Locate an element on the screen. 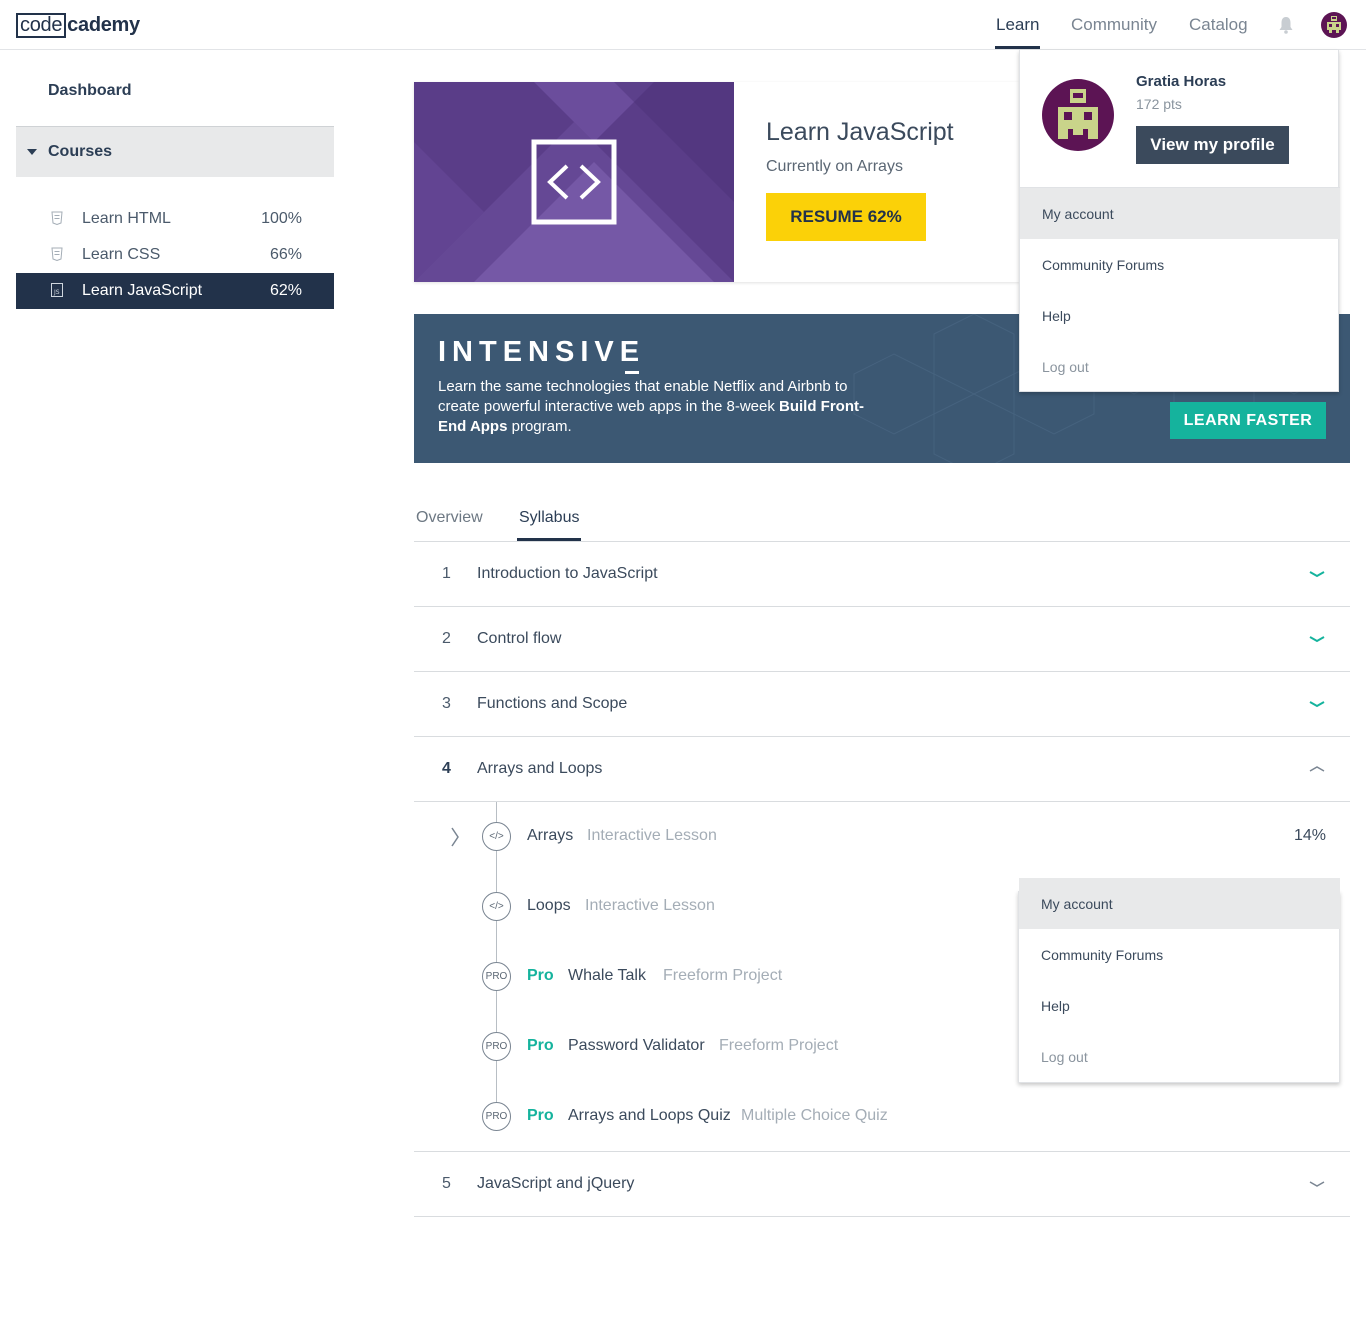 The image size is (1366, 1344). section-title: JavaScript and jQuery is located at coordinates (556, 1183).